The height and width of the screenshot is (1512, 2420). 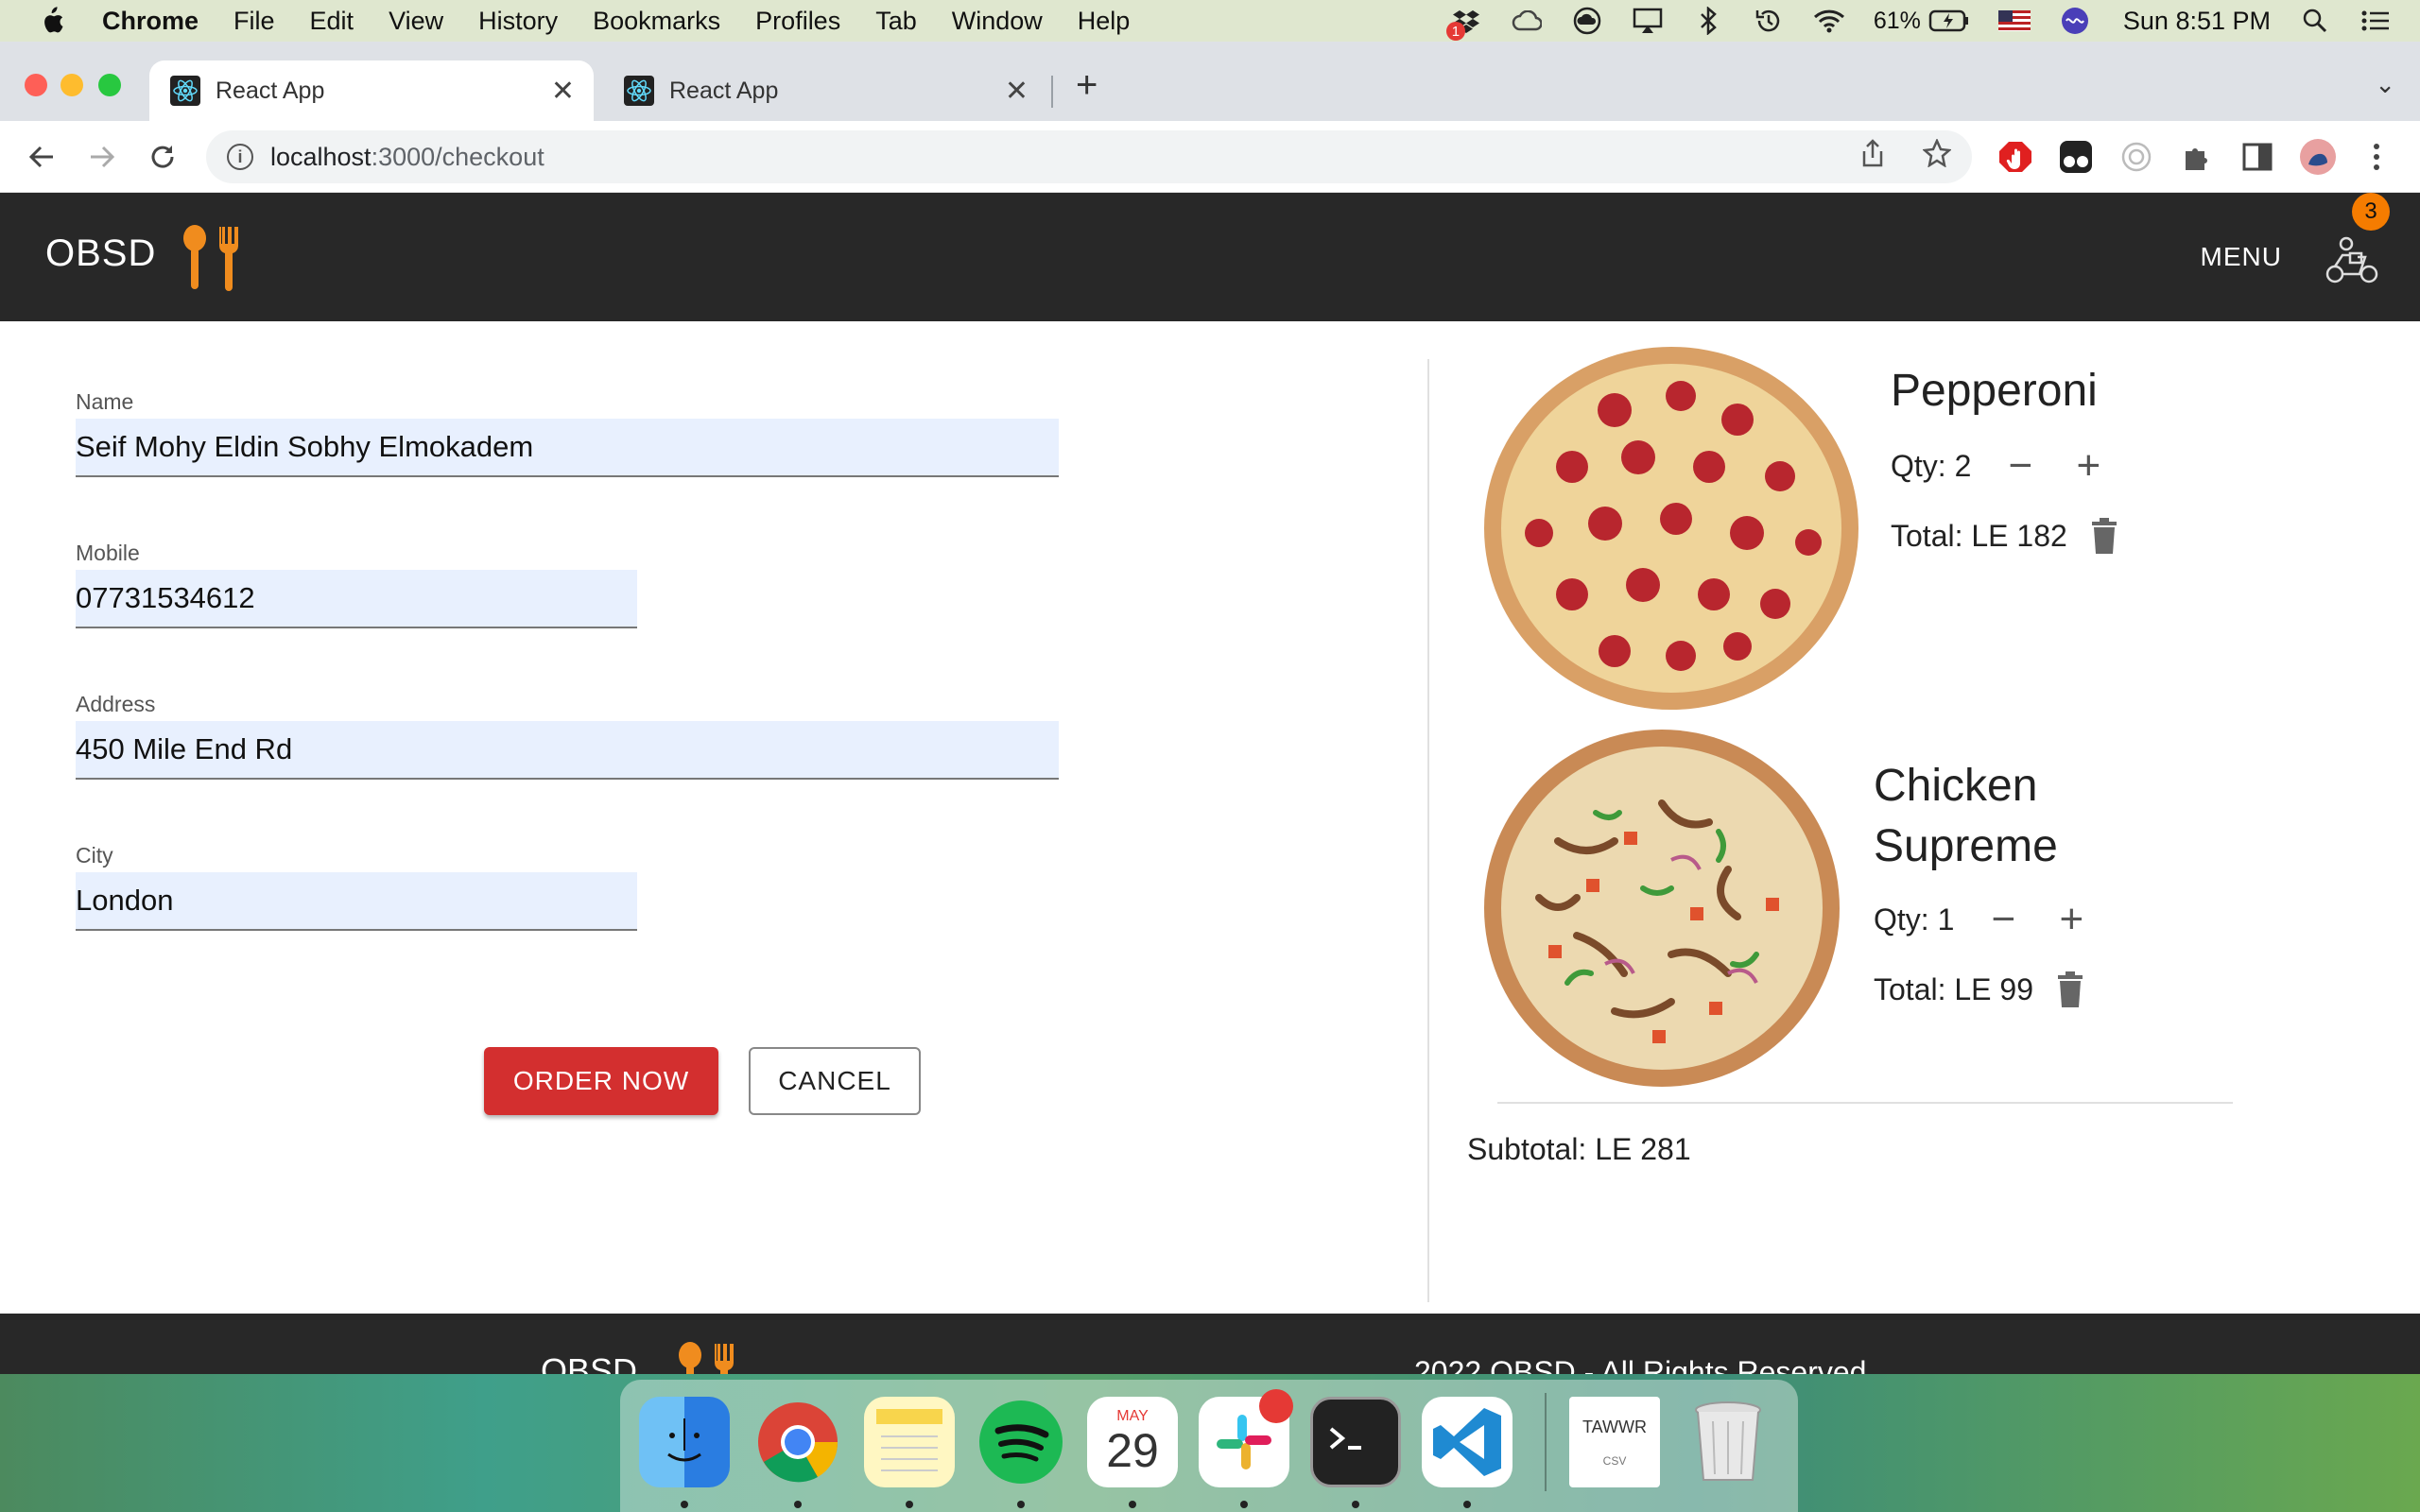 I want to click on address-field: Address 450 Mile End Rd, so click(x=568, y=736).